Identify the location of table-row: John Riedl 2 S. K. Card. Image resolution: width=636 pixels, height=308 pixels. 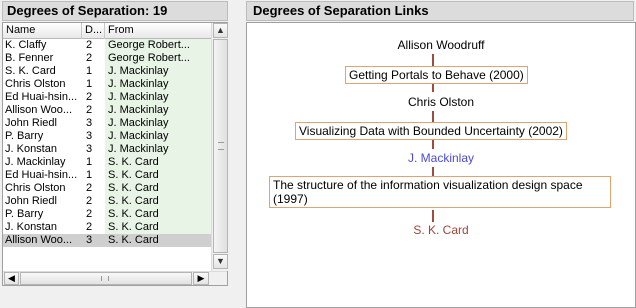
(107, 201).